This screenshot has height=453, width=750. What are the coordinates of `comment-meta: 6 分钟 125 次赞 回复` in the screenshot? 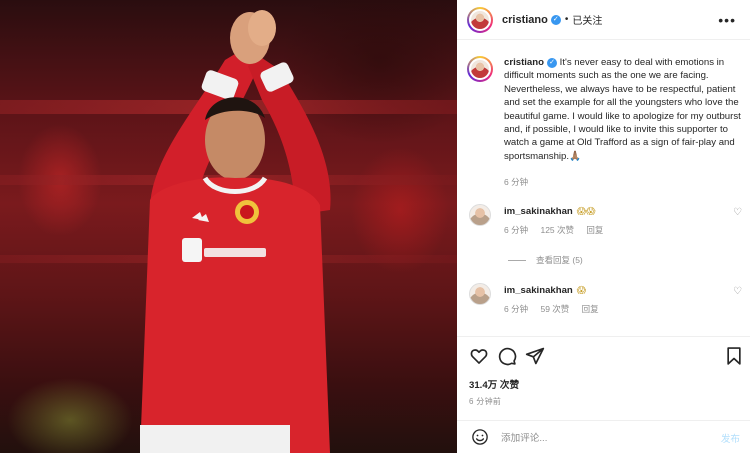 It's located at (558, 230).